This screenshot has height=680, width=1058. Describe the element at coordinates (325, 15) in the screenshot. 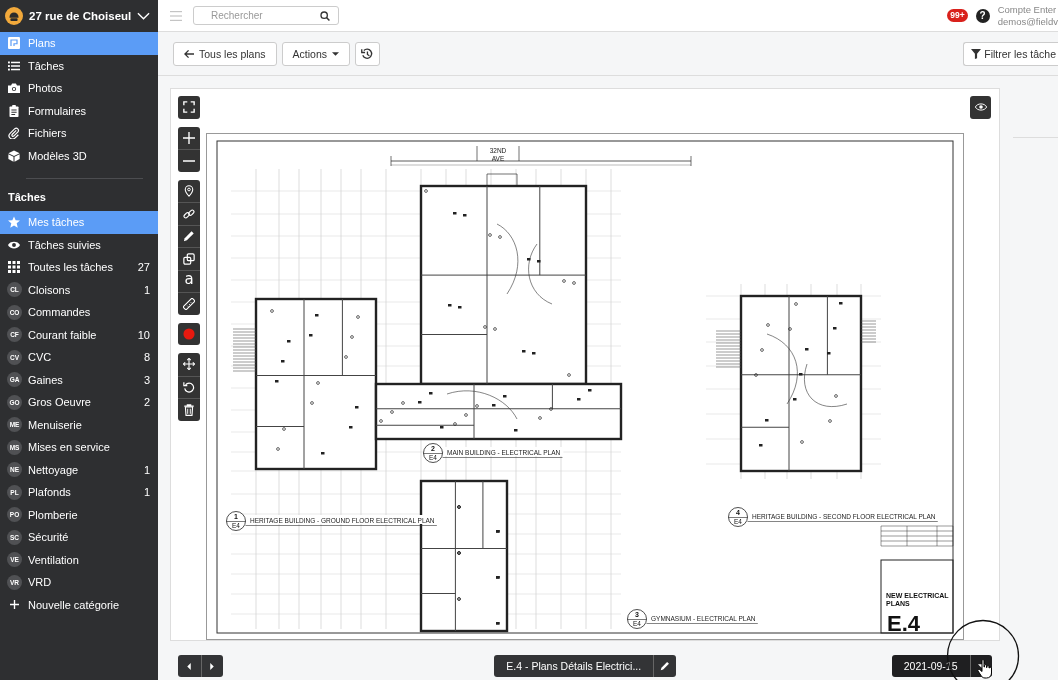

I see `search-icon` at that location.